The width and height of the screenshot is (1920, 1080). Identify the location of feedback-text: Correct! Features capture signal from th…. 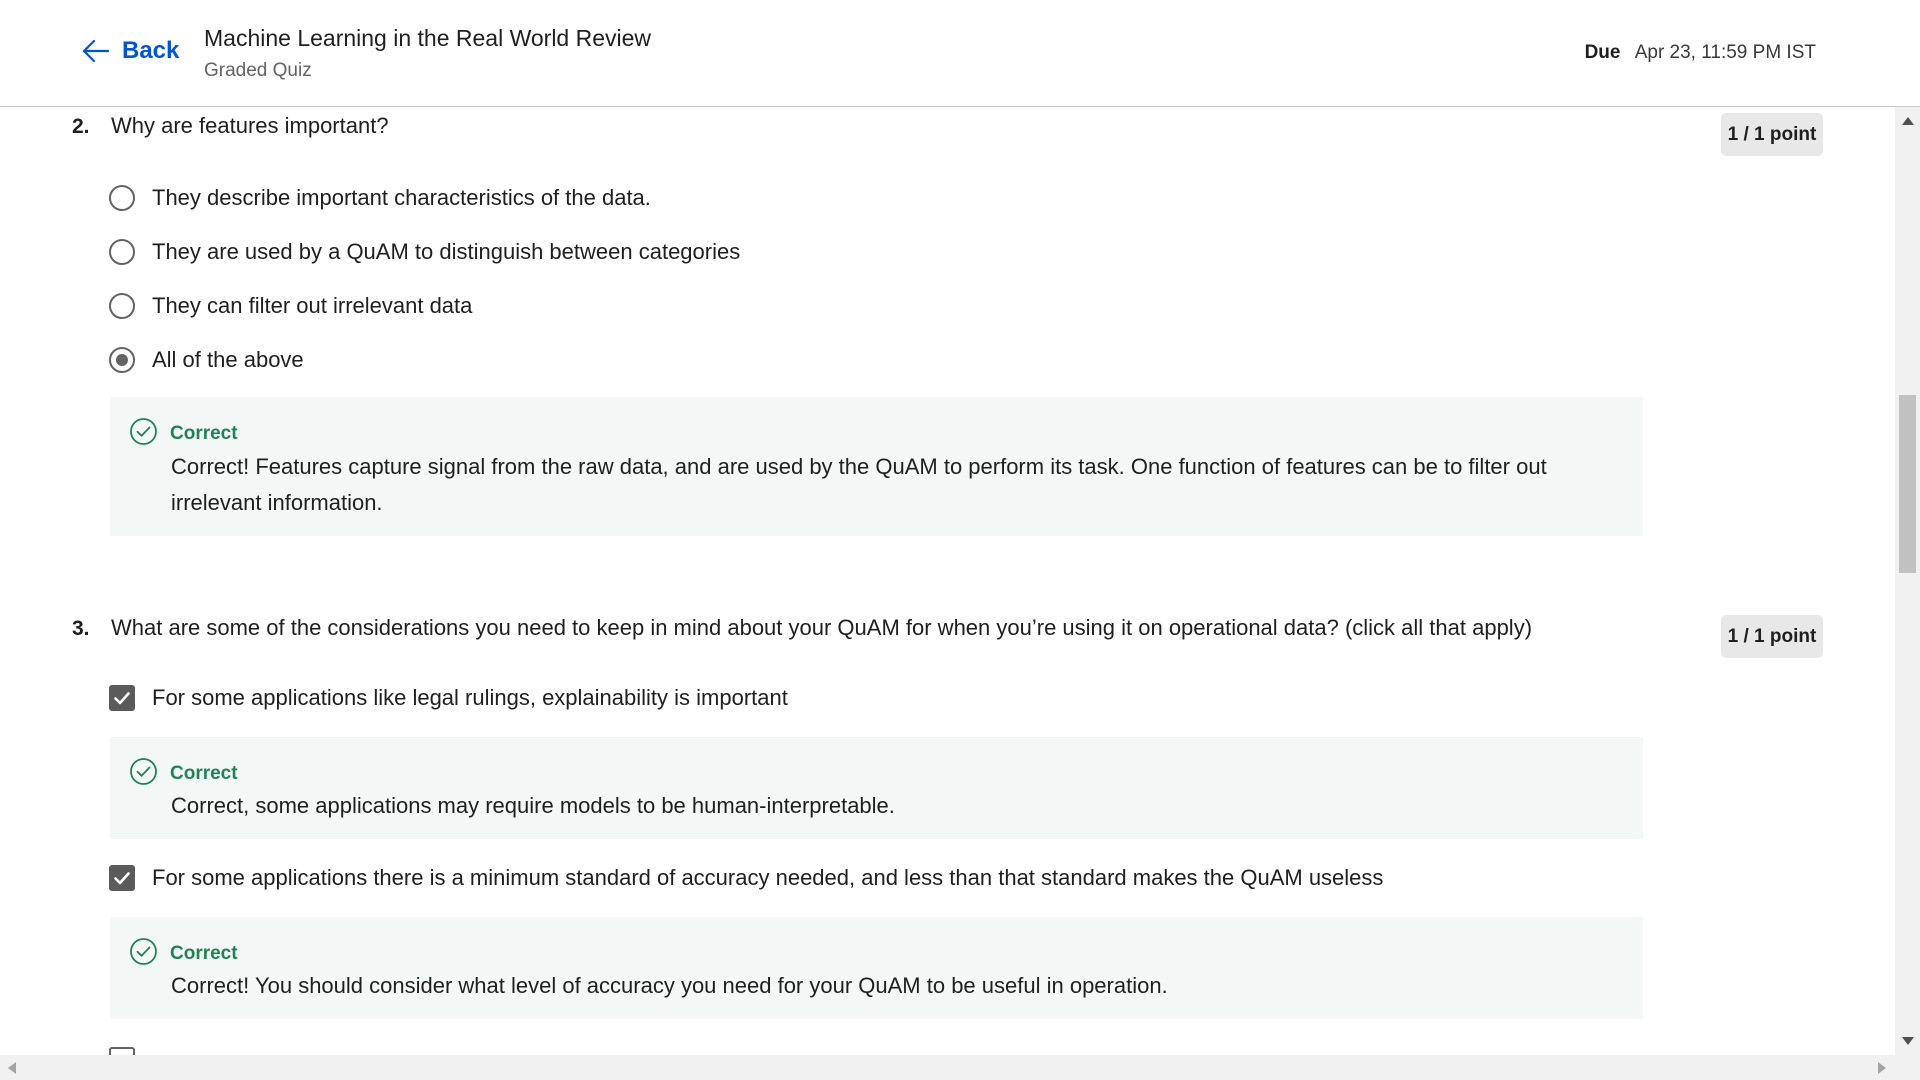
(859, 484).